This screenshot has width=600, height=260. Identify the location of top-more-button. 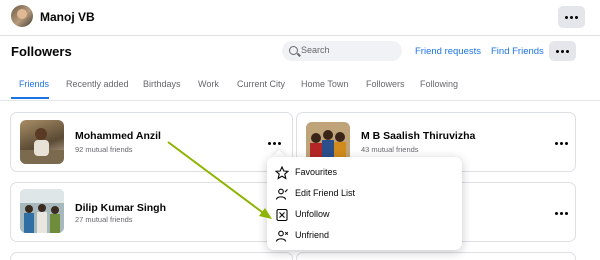
(571, 17).